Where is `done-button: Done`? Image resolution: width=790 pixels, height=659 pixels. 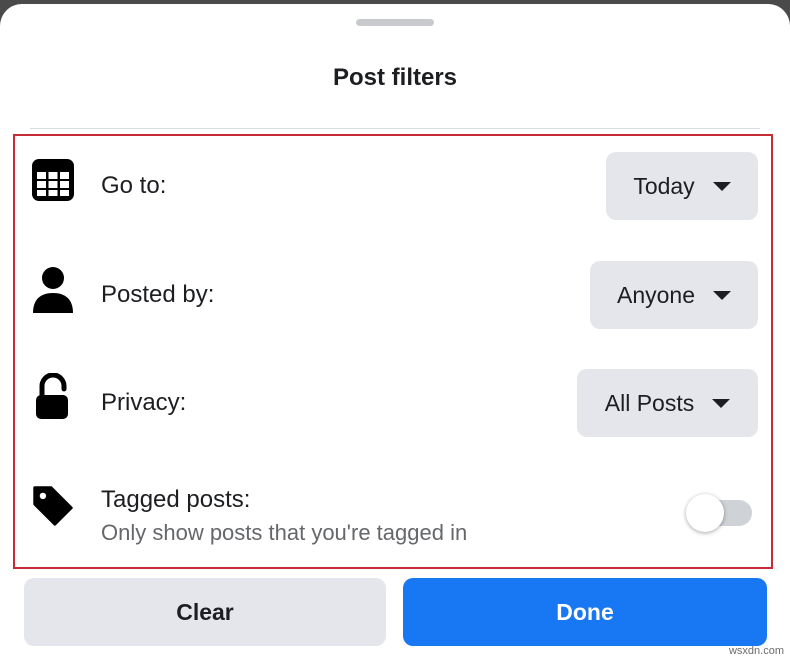
done-button: Done is located at coordinates (585, 612).